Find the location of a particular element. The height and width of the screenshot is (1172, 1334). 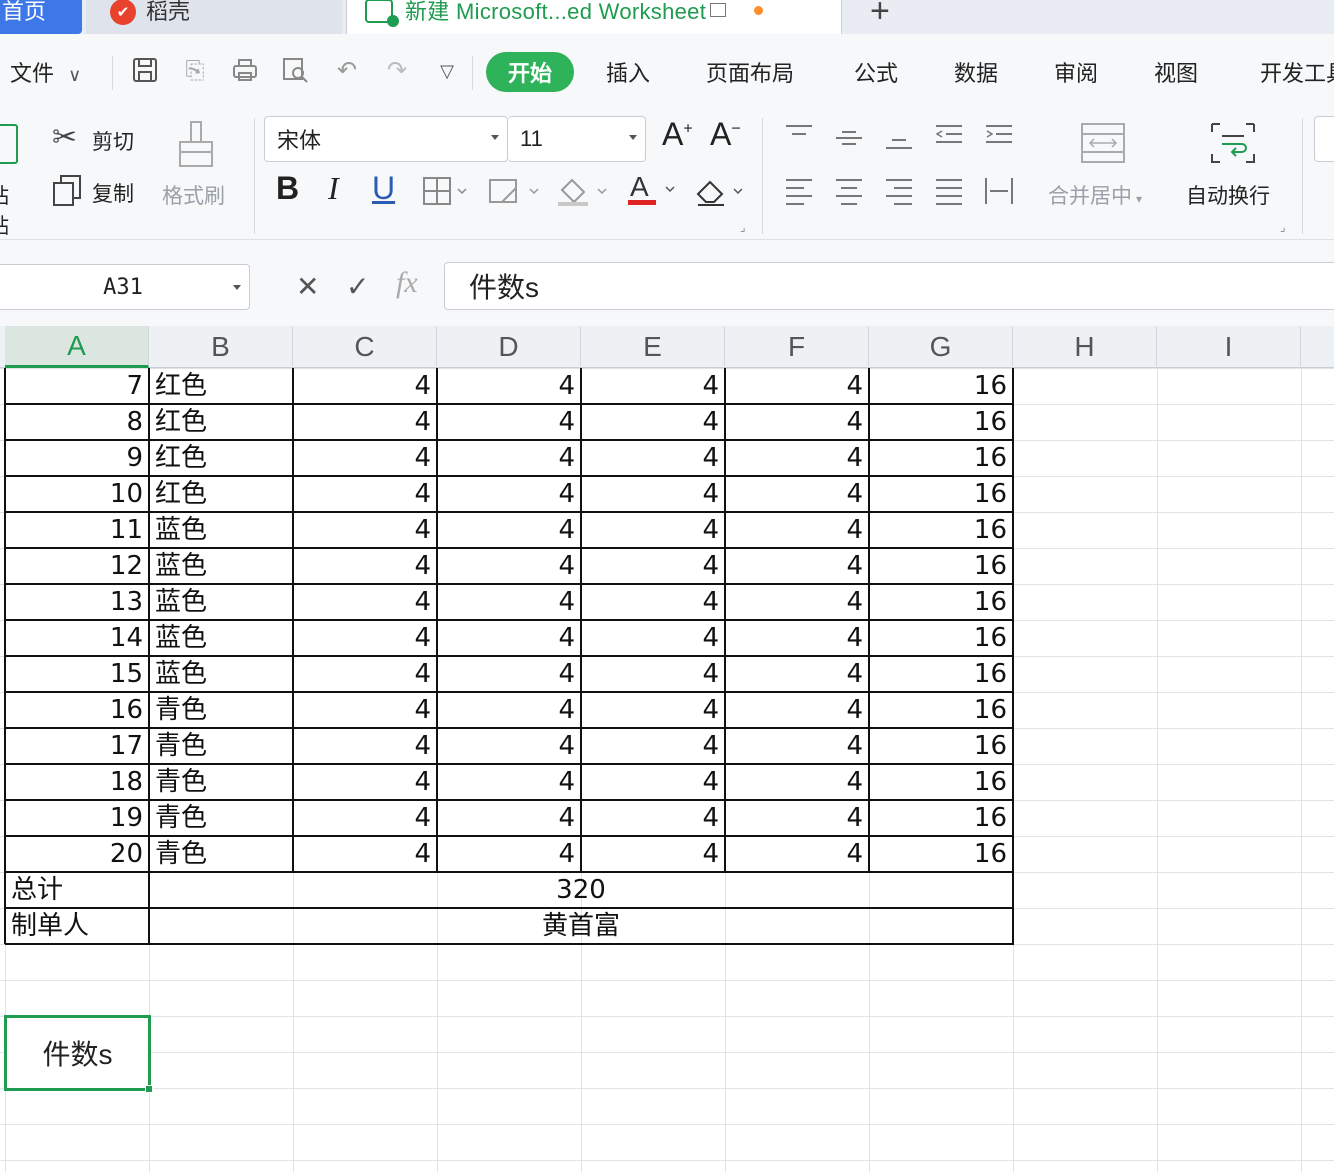

cell-f-row-10: 4 is located at coordinates (797, 494).